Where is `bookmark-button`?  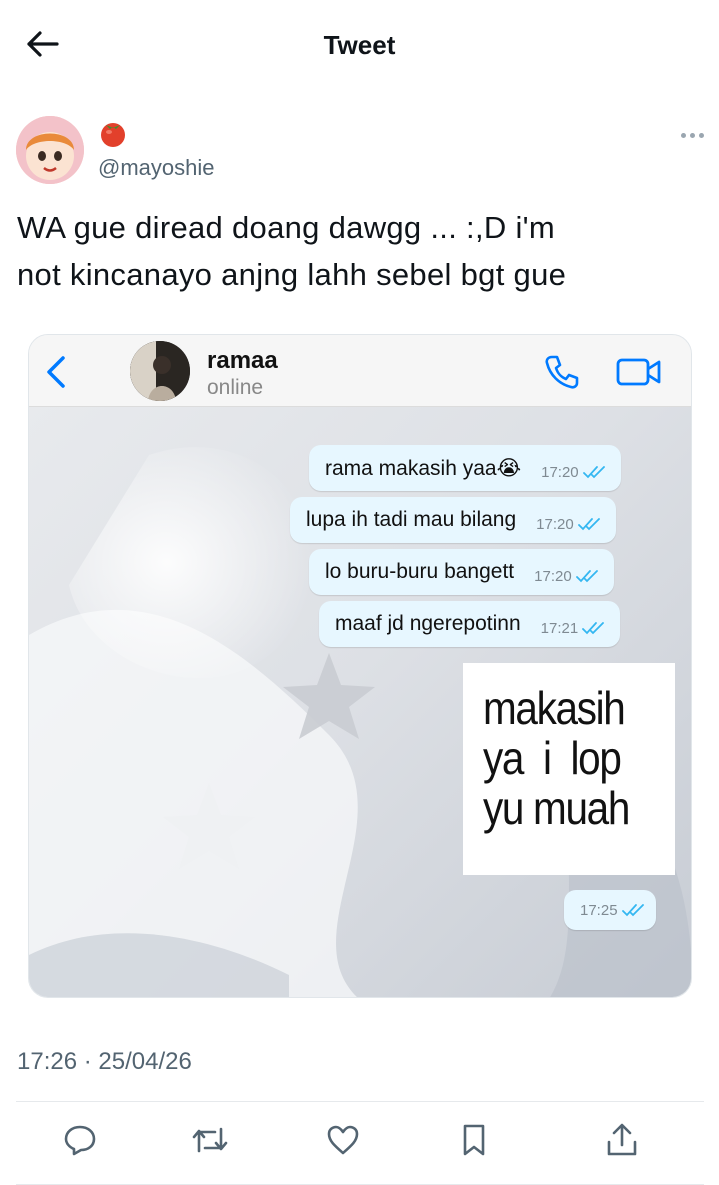 bookmark-button is located at coordinates (474, 1140).